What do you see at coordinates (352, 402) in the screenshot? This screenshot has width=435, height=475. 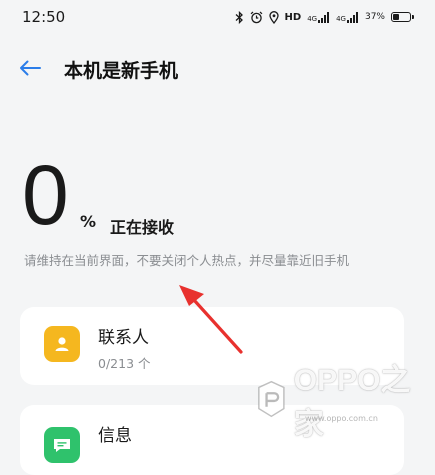 I see `watermark-text: OPPO之家` at bounding box center [352, 402].